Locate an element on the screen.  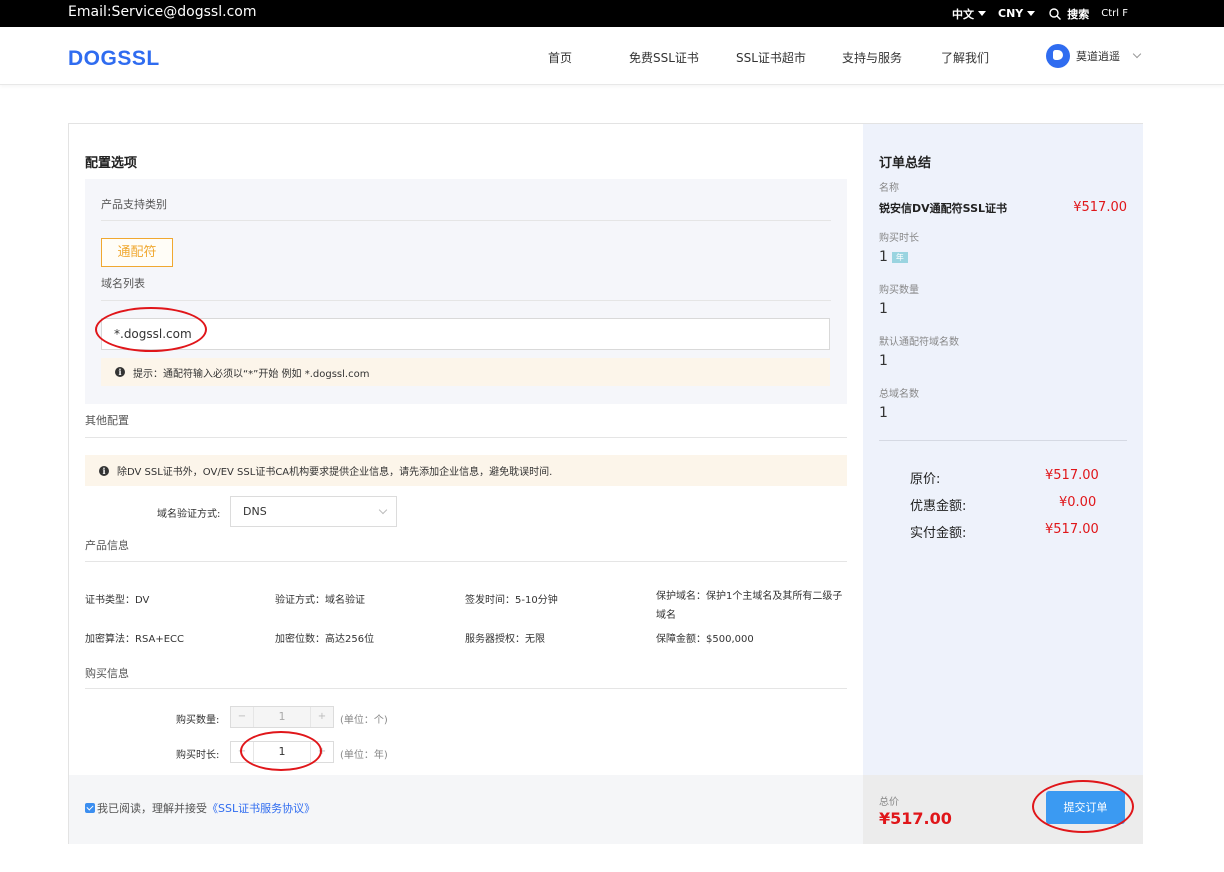
discount-value: ¥0.00 is located at coordinates (1078, 502).